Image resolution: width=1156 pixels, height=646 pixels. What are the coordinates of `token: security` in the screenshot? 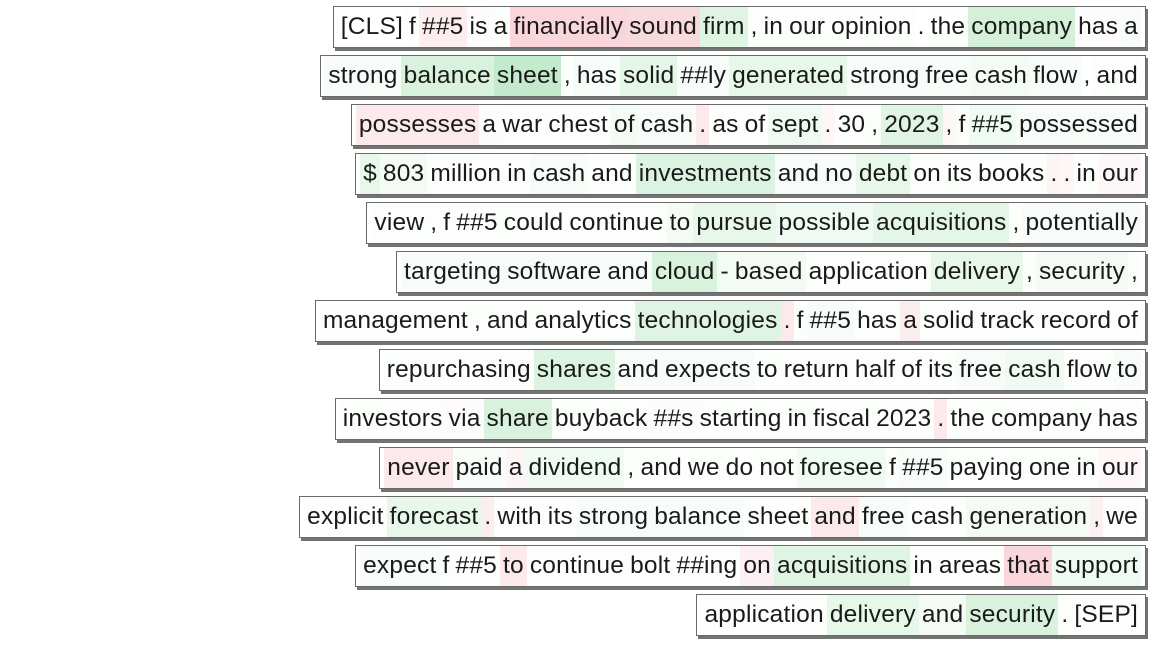 It's located at (1012, 615).